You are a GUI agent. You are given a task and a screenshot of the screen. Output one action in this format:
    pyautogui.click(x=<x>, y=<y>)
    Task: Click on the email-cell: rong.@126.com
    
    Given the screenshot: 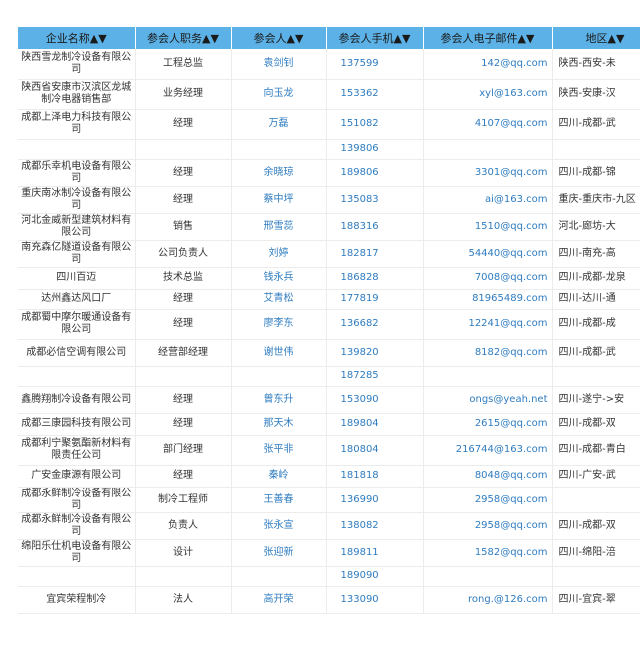 What is the action you would take?
    pyautogui.click(x=488, y=600)
    